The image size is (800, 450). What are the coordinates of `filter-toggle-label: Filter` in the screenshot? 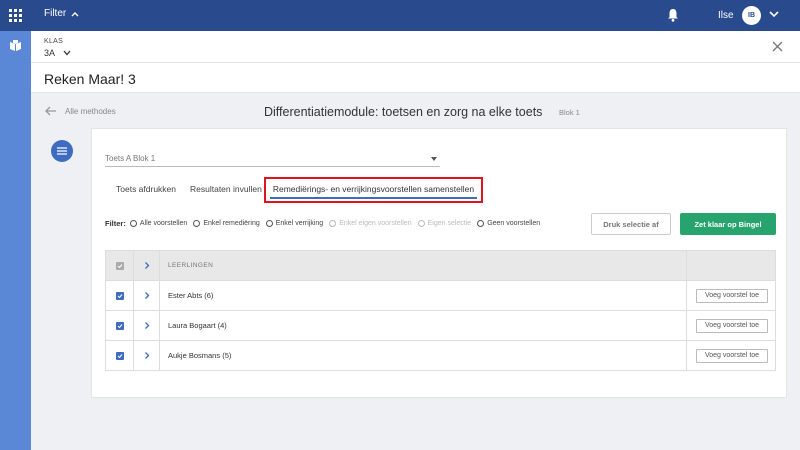 It's located at (55, 13).